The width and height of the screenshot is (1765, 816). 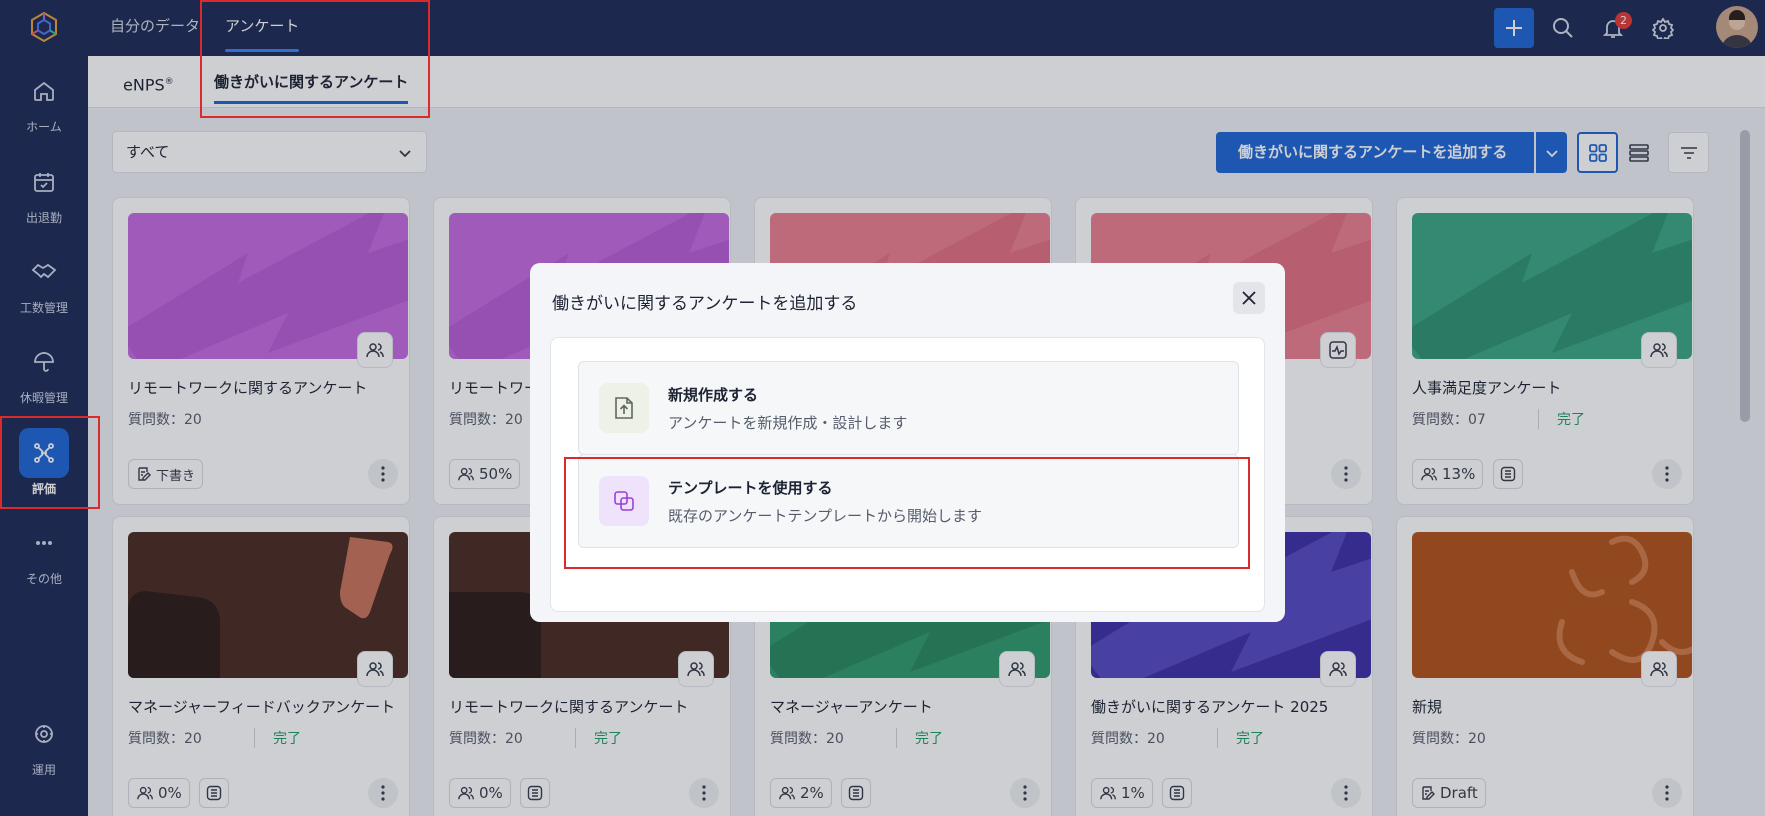 I want to click on file-upload-icon, so click(x=624, y=408).